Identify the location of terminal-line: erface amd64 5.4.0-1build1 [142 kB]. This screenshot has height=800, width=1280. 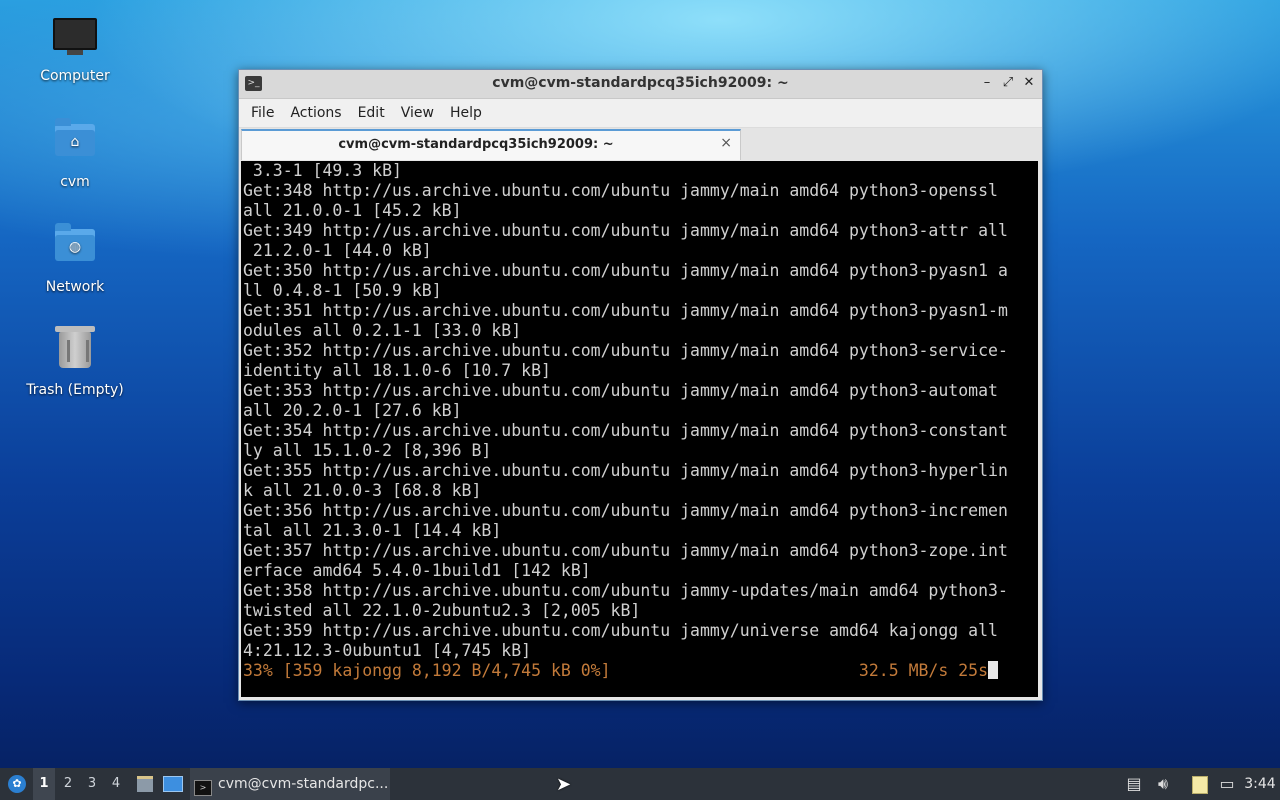
(417, 570).